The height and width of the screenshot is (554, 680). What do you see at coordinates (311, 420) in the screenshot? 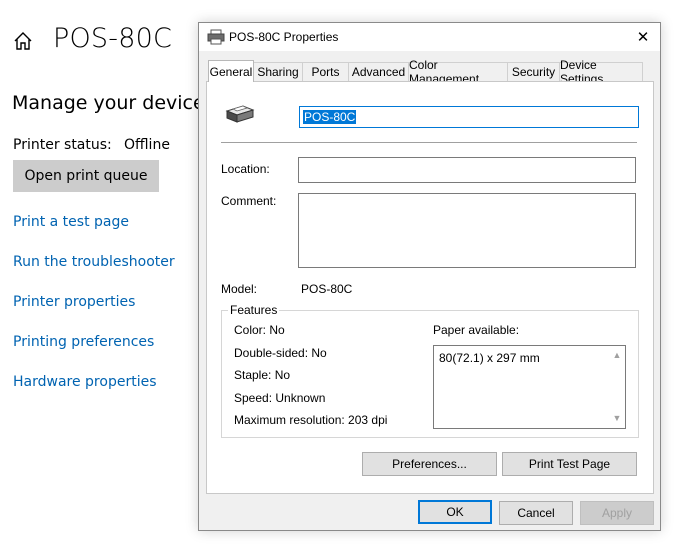
I see `feature-max-resolution: Maximum resolution: 203 dpi` at bounding box center [311, 420].